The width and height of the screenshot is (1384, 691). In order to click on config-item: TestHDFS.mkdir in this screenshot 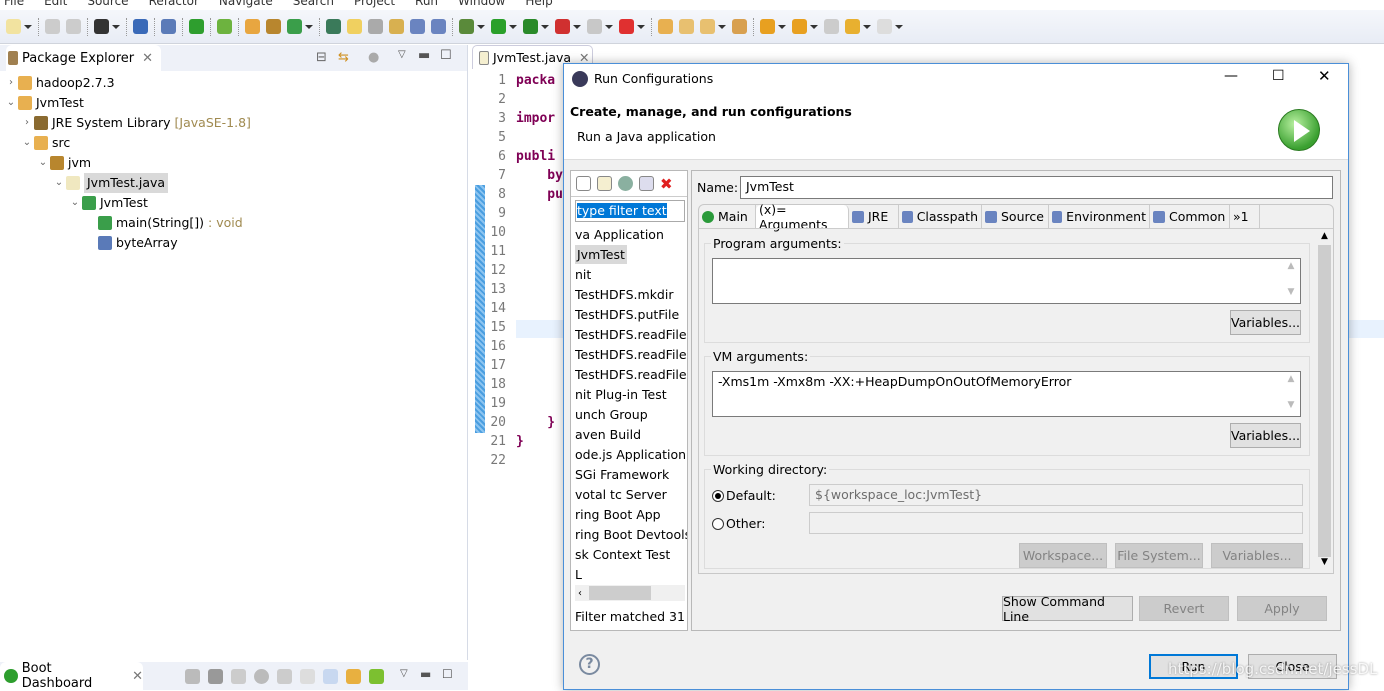, I will do `click(631, 295)`.